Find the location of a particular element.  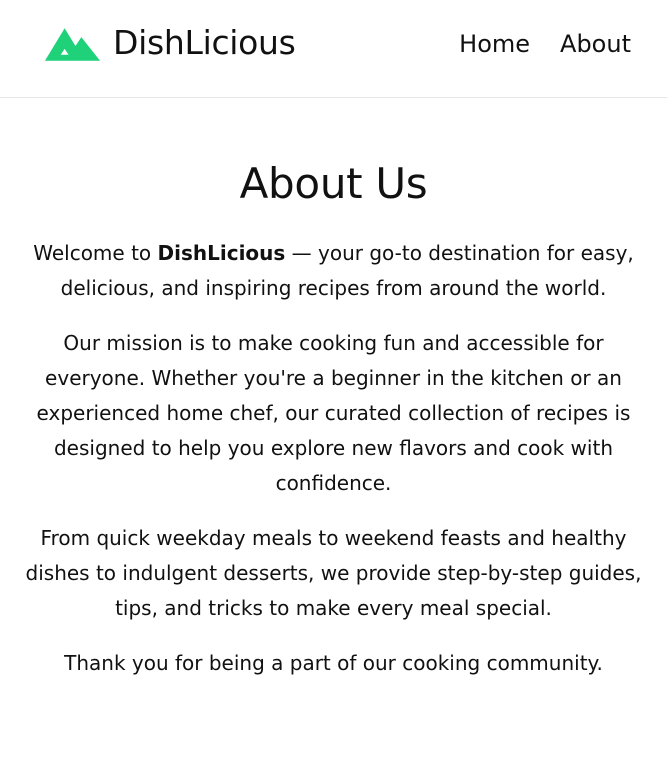

nav-home-link: Home is located at coordinates (494, 44).